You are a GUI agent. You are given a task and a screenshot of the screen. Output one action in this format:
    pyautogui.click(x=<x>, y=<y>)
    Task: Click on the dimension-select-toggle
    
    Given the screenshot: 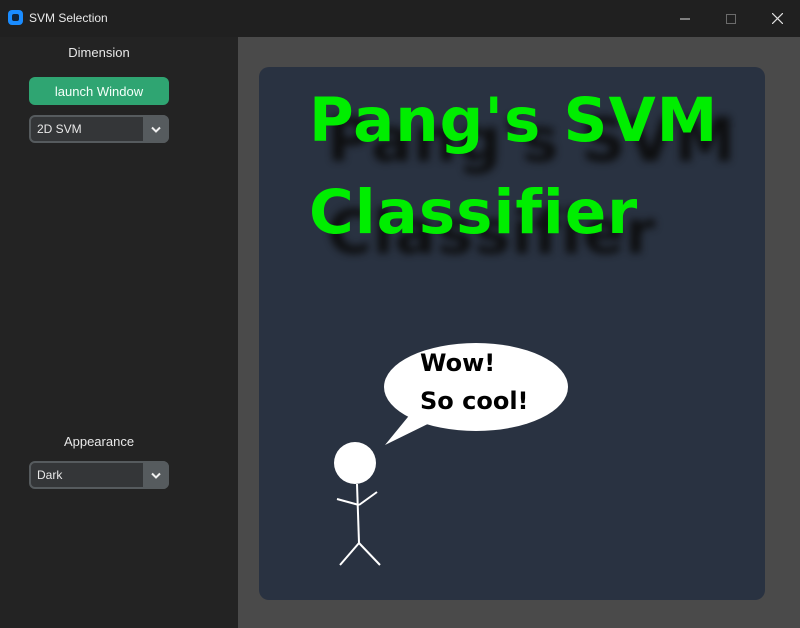 What is the action you would take?
    pyautogui.click(x=156, y=129)
    